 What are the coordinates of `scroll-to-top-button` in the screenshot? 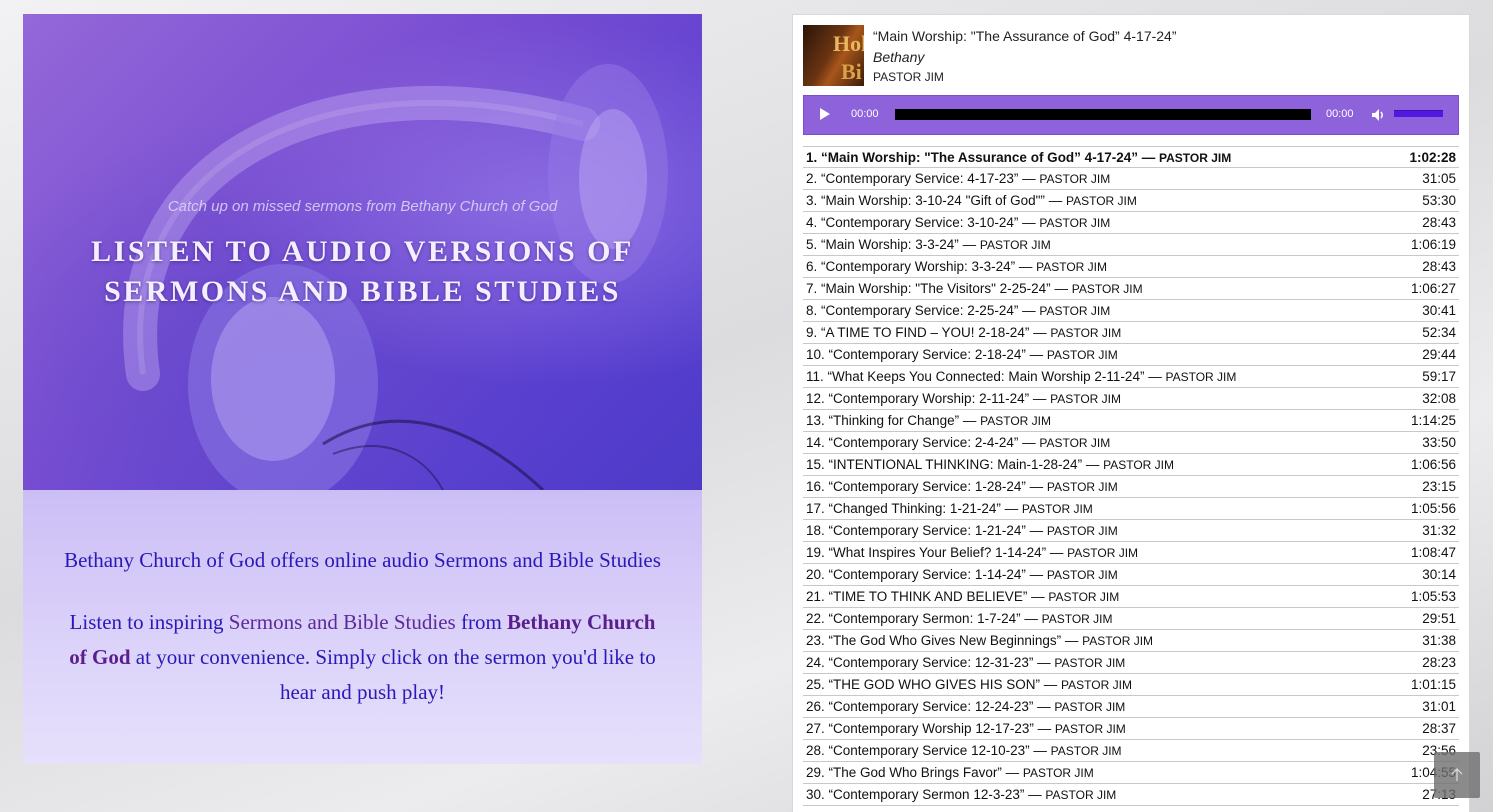 It's located at (1457, 775).